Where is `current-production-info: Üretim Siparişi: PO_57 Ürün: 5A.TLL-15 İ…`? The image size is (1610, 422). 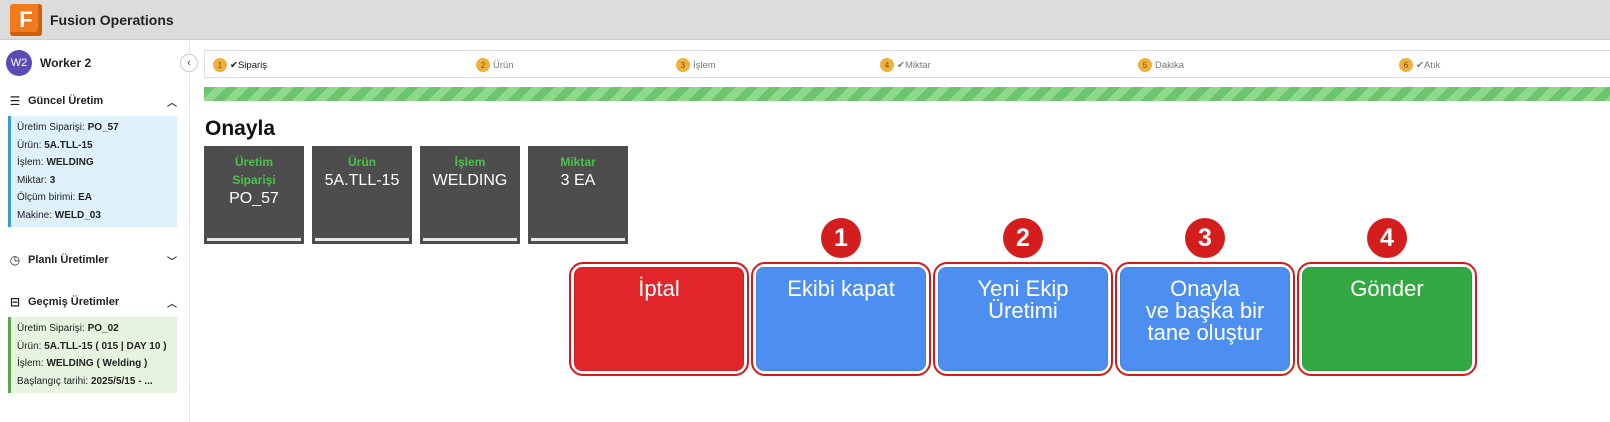 current-production-info: Üretim Siparişi: PO_57 Ürün: 5A.TLL-15 İ… is located at coordinates (92, 171).